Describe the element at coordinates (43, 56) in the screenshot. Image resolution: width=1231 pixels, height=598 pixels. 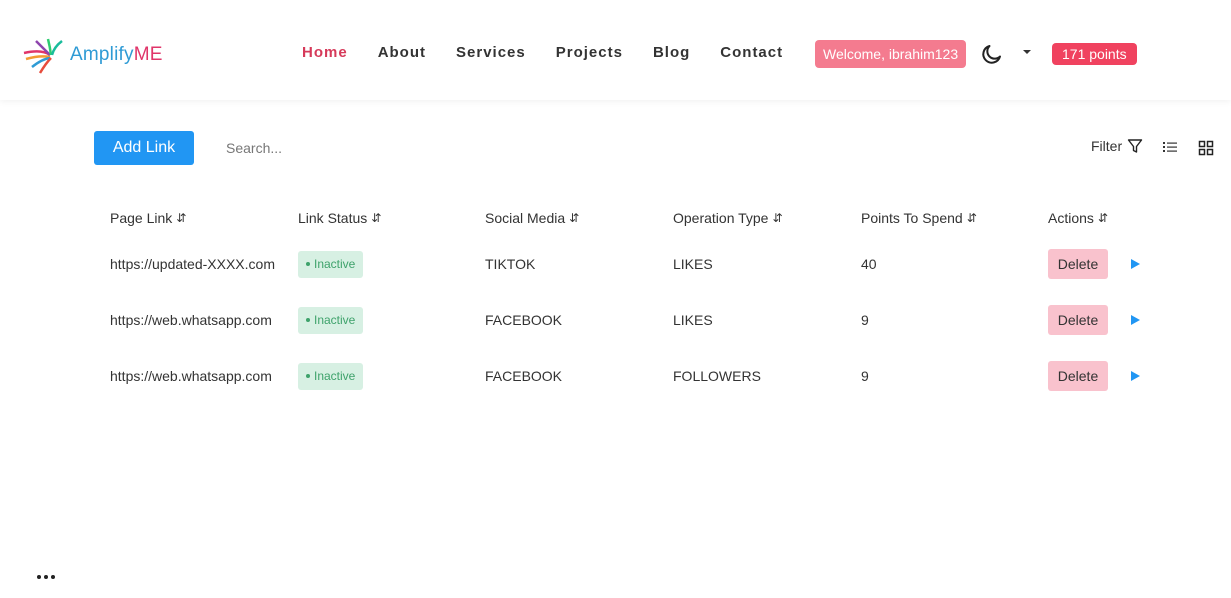
I see `amplifyme-logo-icon` at that location.